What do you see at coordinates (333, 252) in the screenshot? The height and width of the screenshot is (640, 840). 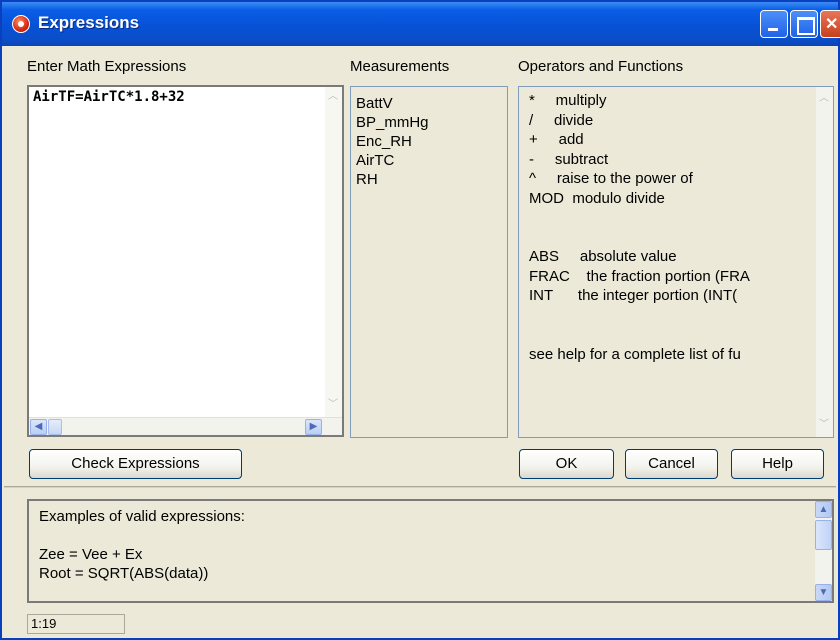 I see `expression-vertical-scrollbar: ︿ ﹀` at bounding box center [333, 252].